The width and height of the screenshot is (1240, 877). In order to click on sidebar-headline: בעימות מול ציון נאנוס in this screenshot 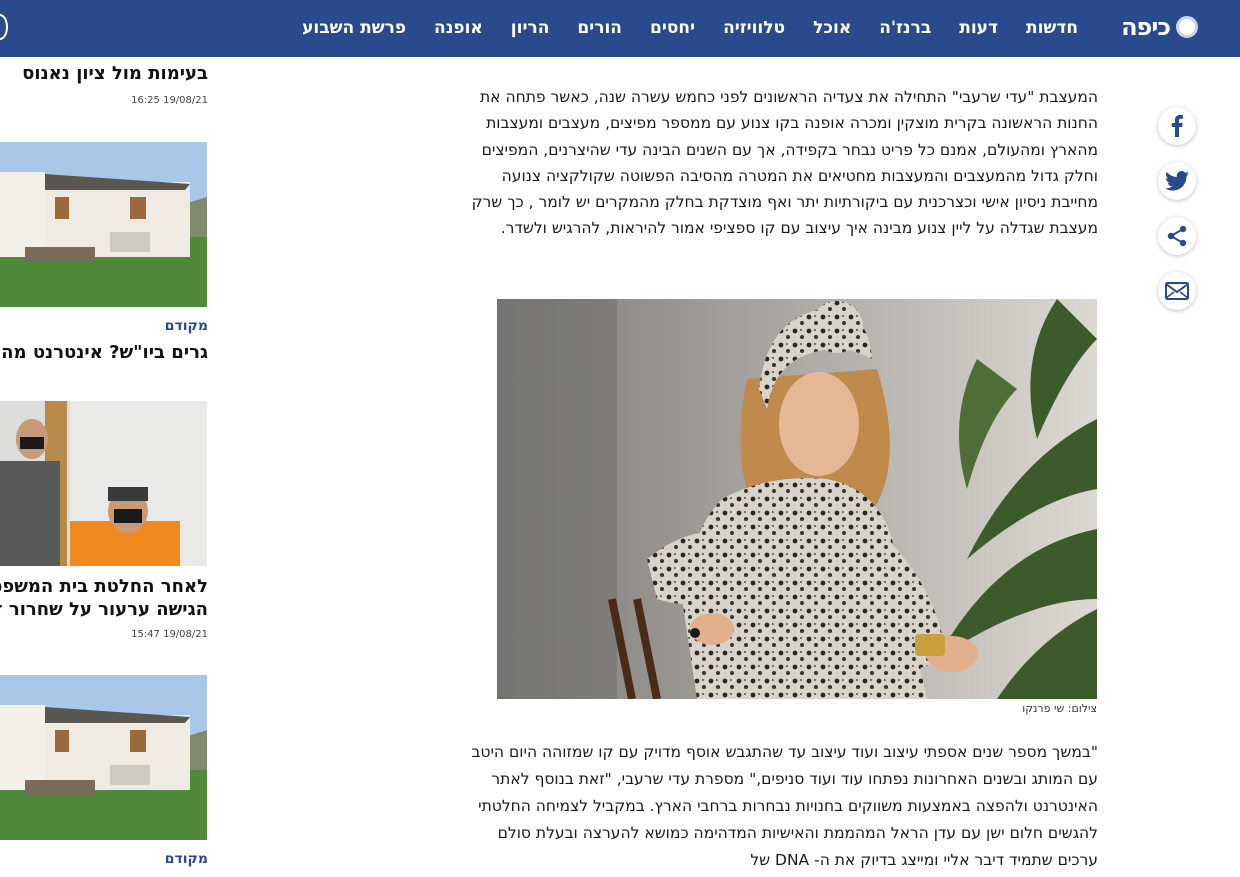, I will do `click(104, 74)`.